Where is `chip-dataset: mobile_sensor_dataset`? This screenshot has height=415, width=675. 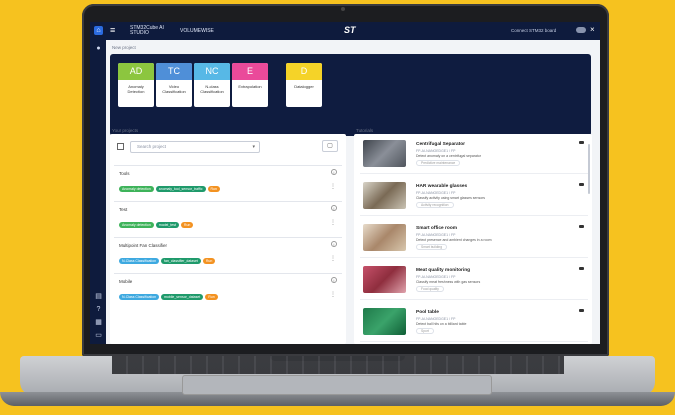
chip-dataset: mobile_sensor_dataset is located at coordinates (182, 297).